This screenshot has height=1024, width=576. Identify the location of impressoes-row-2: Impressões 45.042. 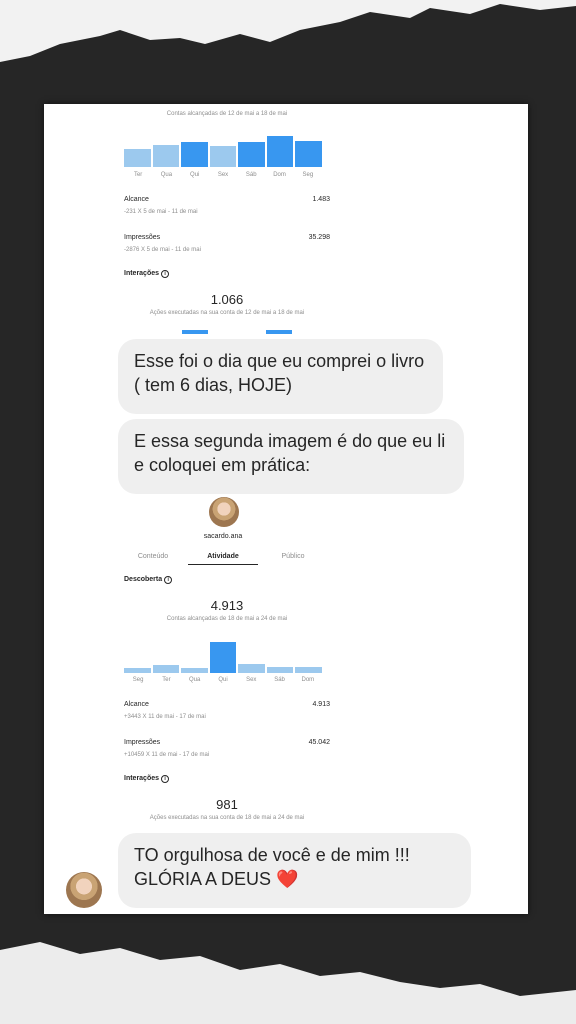
(227, 742).